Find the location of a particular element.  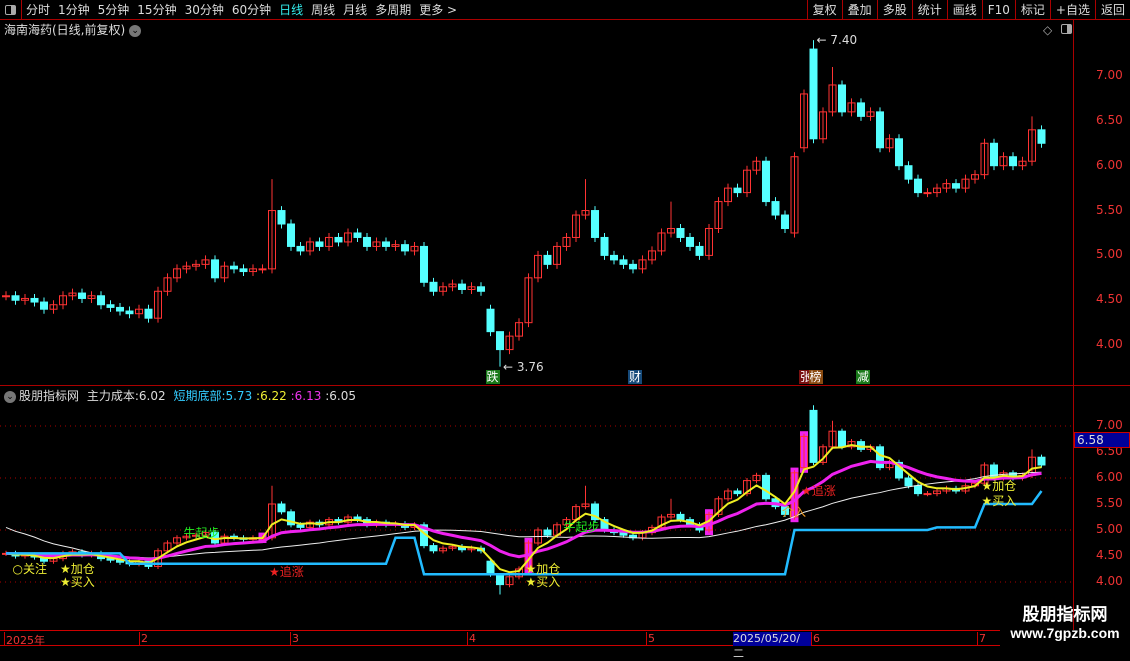

signal-annotation: ★追涨 is located at coordinates (818, 491).